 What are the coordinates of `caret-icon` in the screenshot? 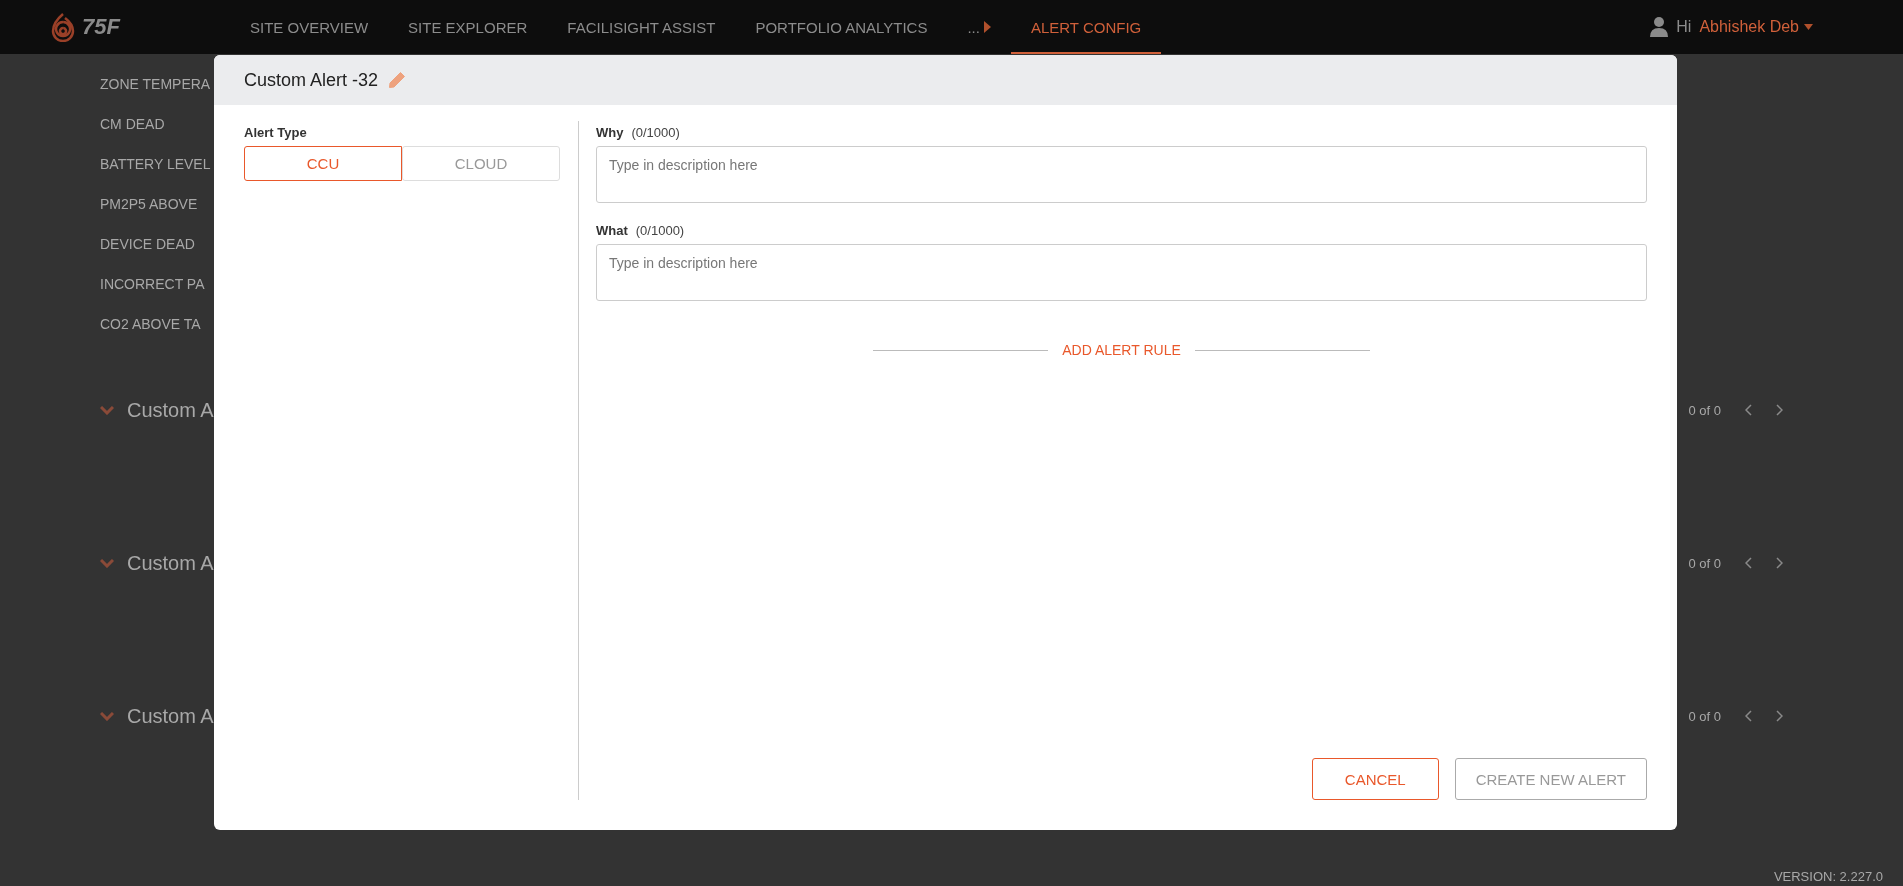 It's located at (1808, 27).